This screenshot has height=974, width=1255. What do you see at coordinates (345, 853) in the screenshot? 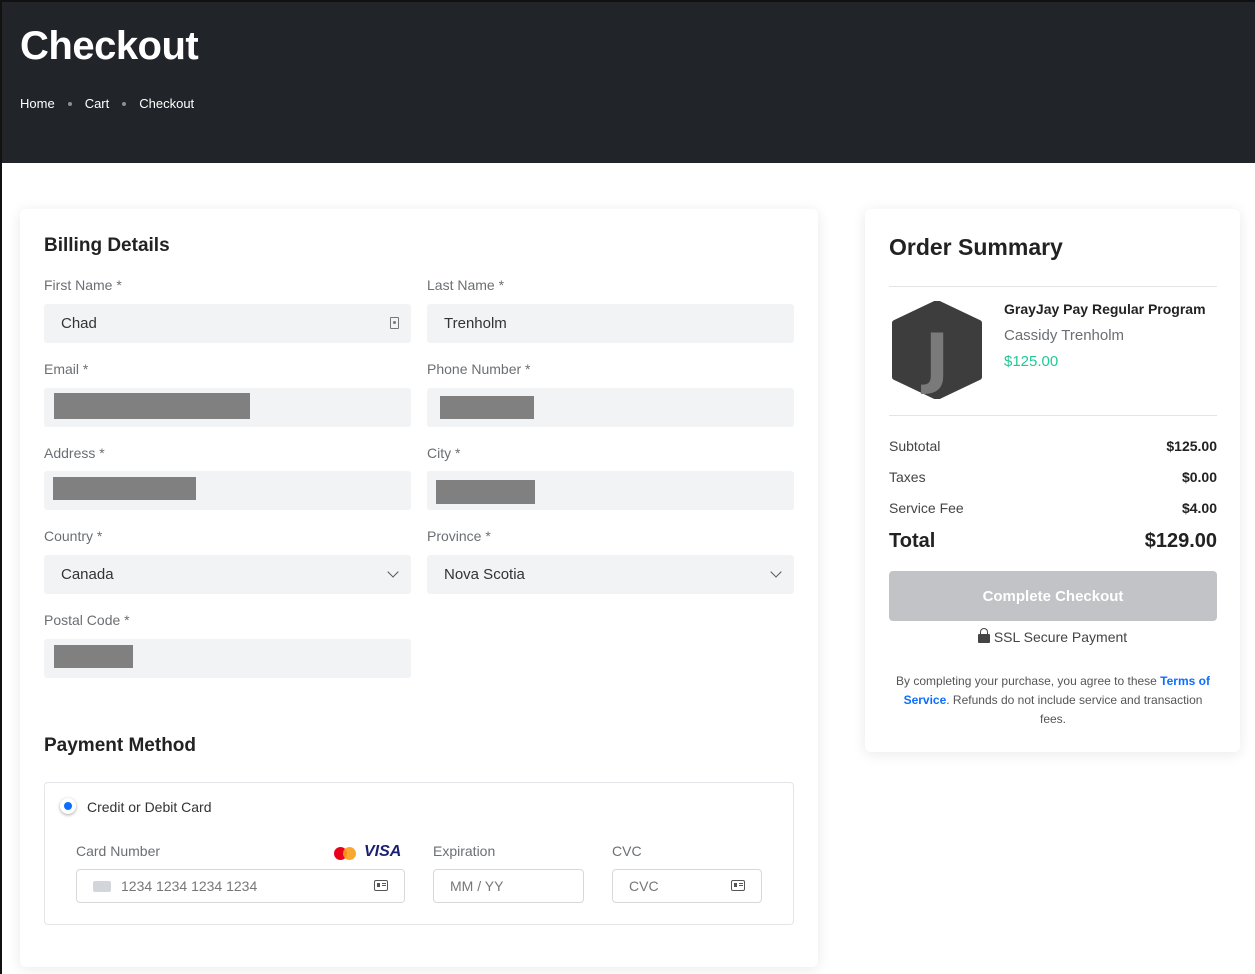
I see `mastercard-icon` at bounding box center [345, 853].